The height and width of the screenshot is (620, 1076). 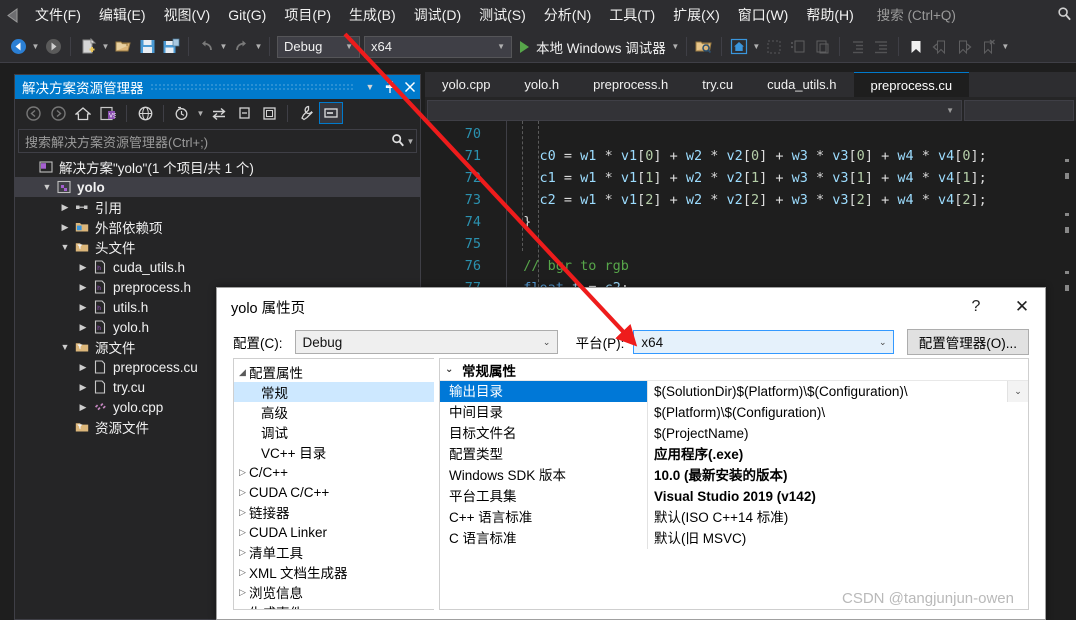 What do you see at coordinates (838, 496) in the screenshot?
I see `property-value: Visual Studio 2019 (v142)` at bounding box center [838, 496].